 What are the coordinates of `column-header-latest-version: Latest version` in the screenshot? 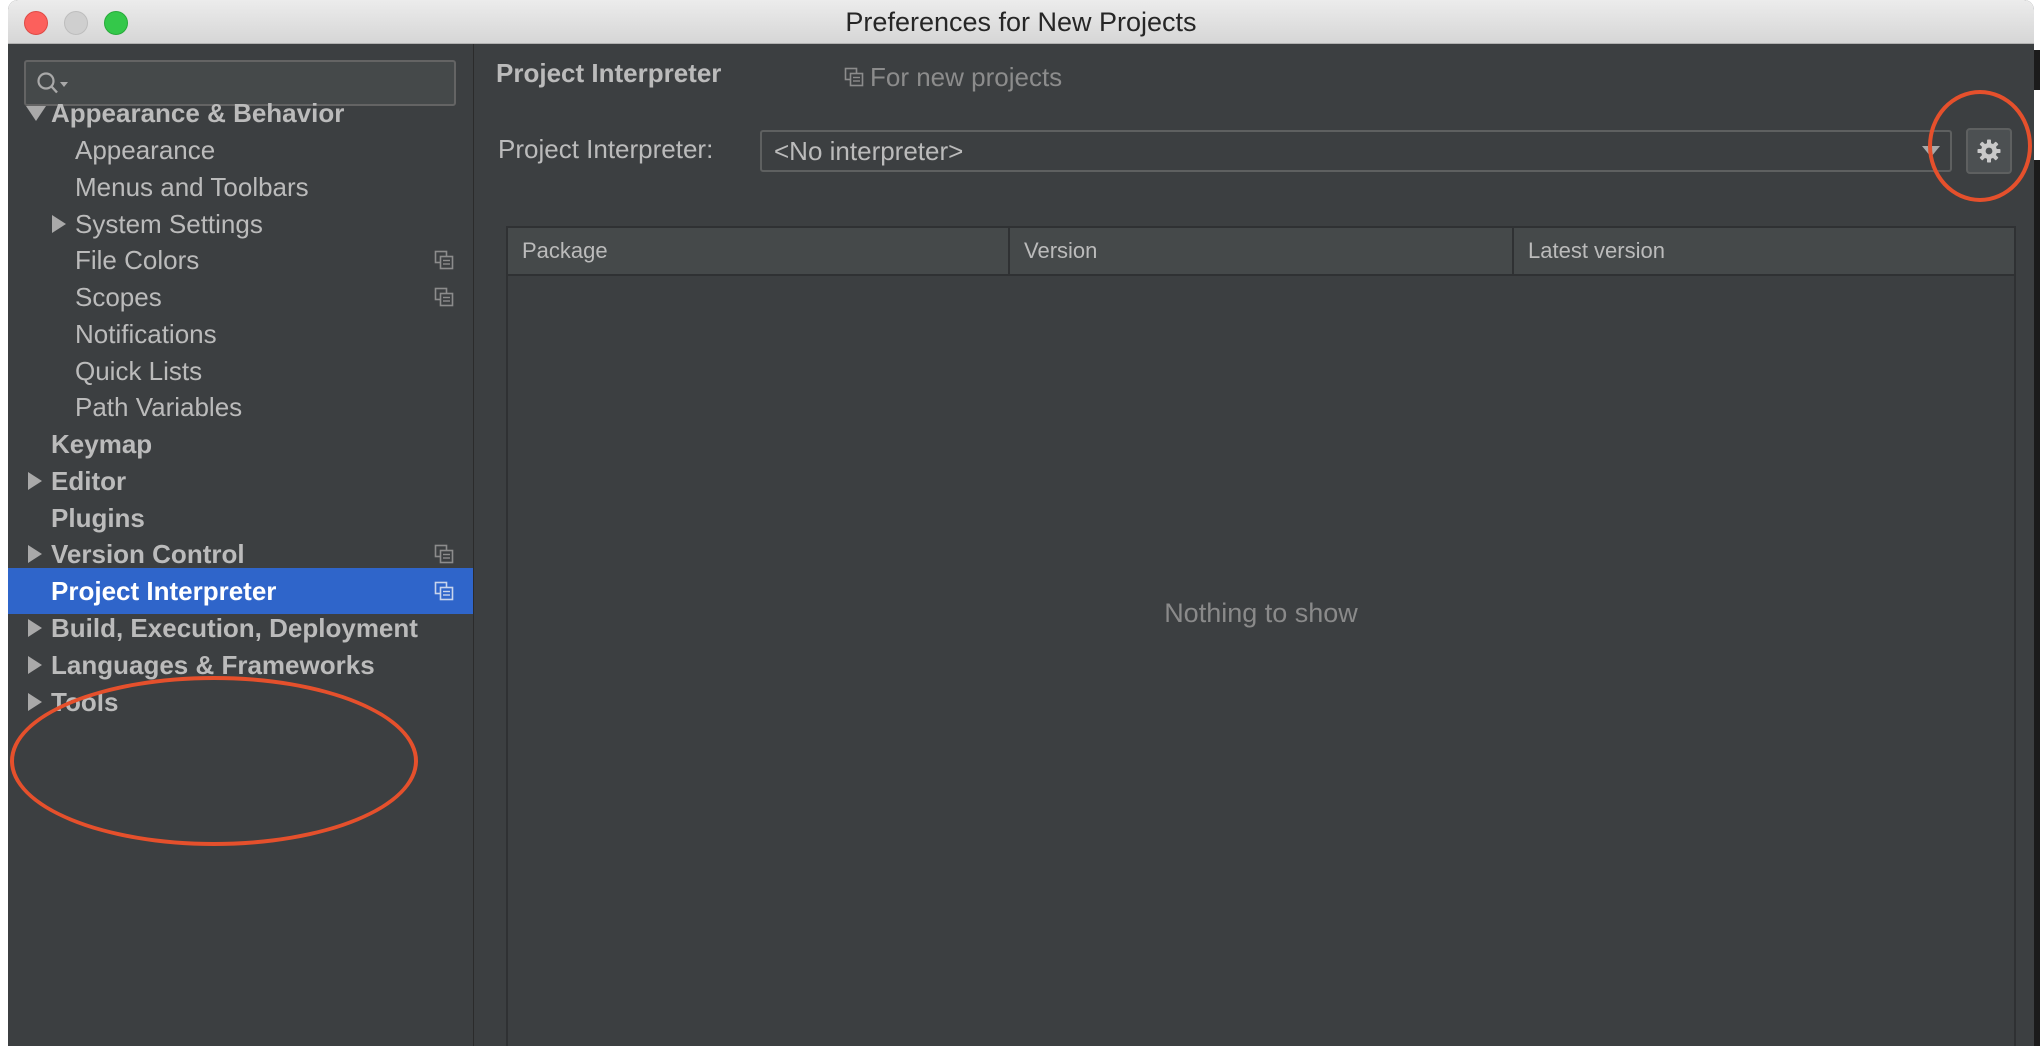 It's located at (1764, 251).